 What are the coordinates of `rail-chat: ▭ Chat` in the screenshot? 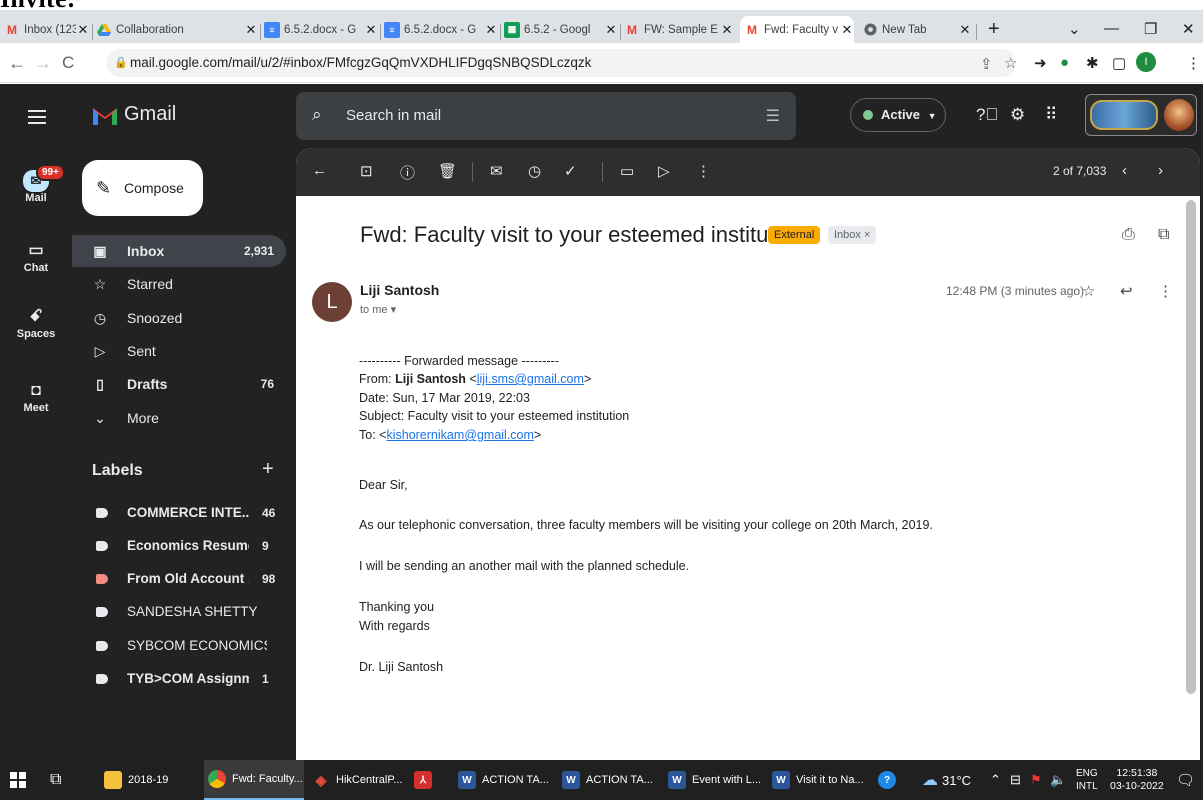 It's located at (36, 257).